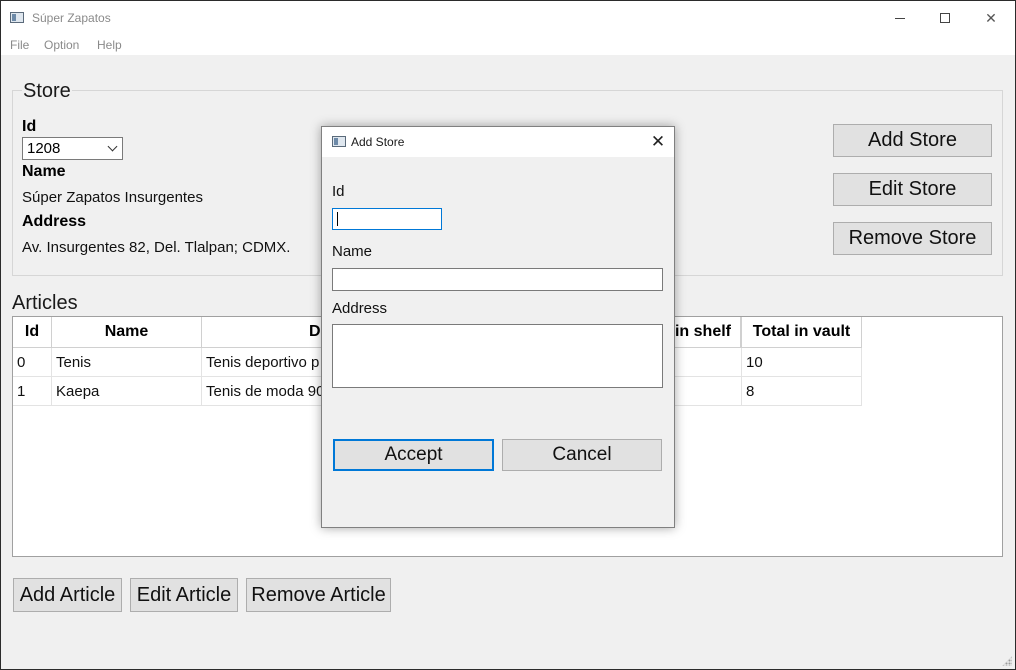 Image resolution: width=1016 pixels, height=670 pixels. What do you see at coordinates (109, 45) in the screenshot?
I see `menu-help: Help` at bounding box center [109, 45].